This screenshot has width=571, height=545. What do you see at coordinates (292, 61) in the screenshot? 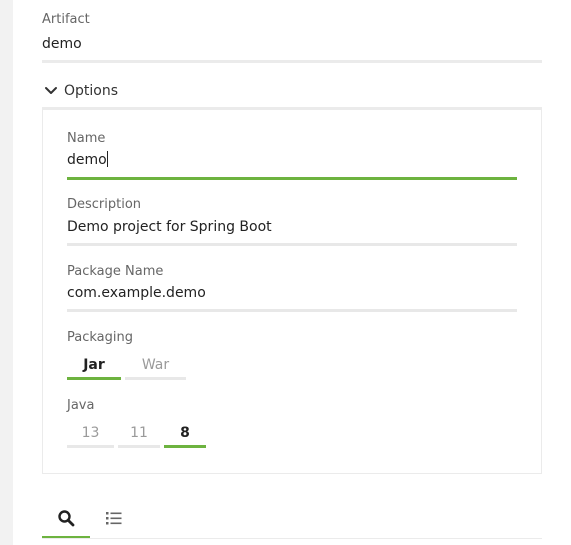
I see `artifact-input-underline` at bounding box center [292, 61].